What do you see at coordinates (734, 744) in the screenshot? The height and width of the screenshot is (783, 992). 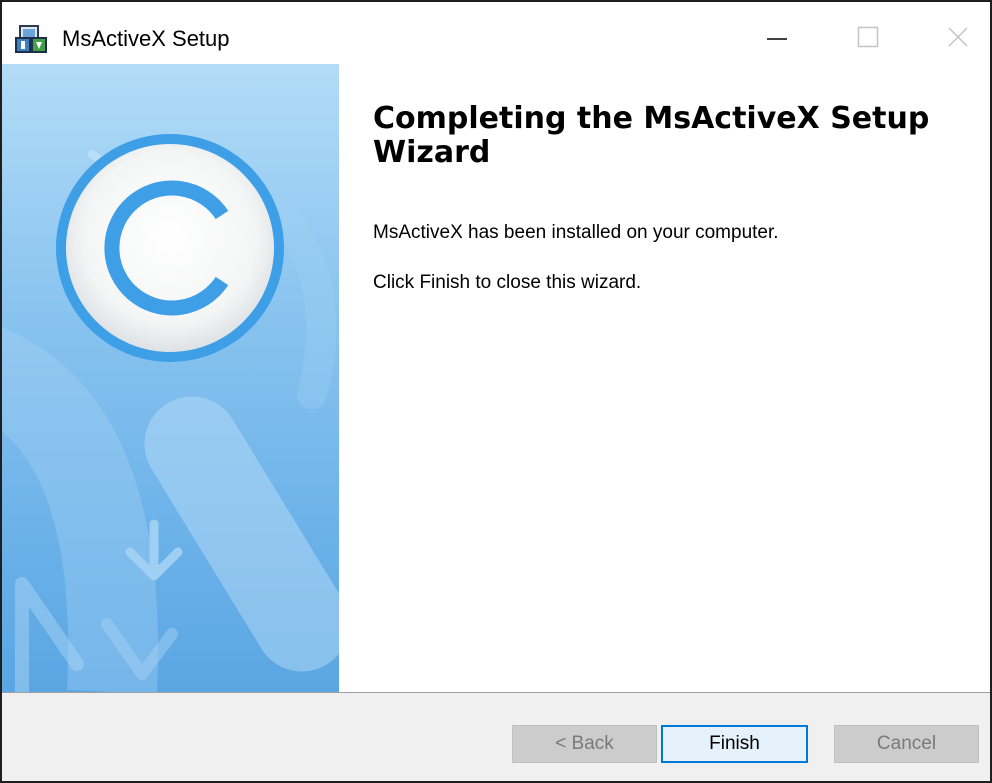 I see `finish-button: Finish` at bounding box center [734, 744].